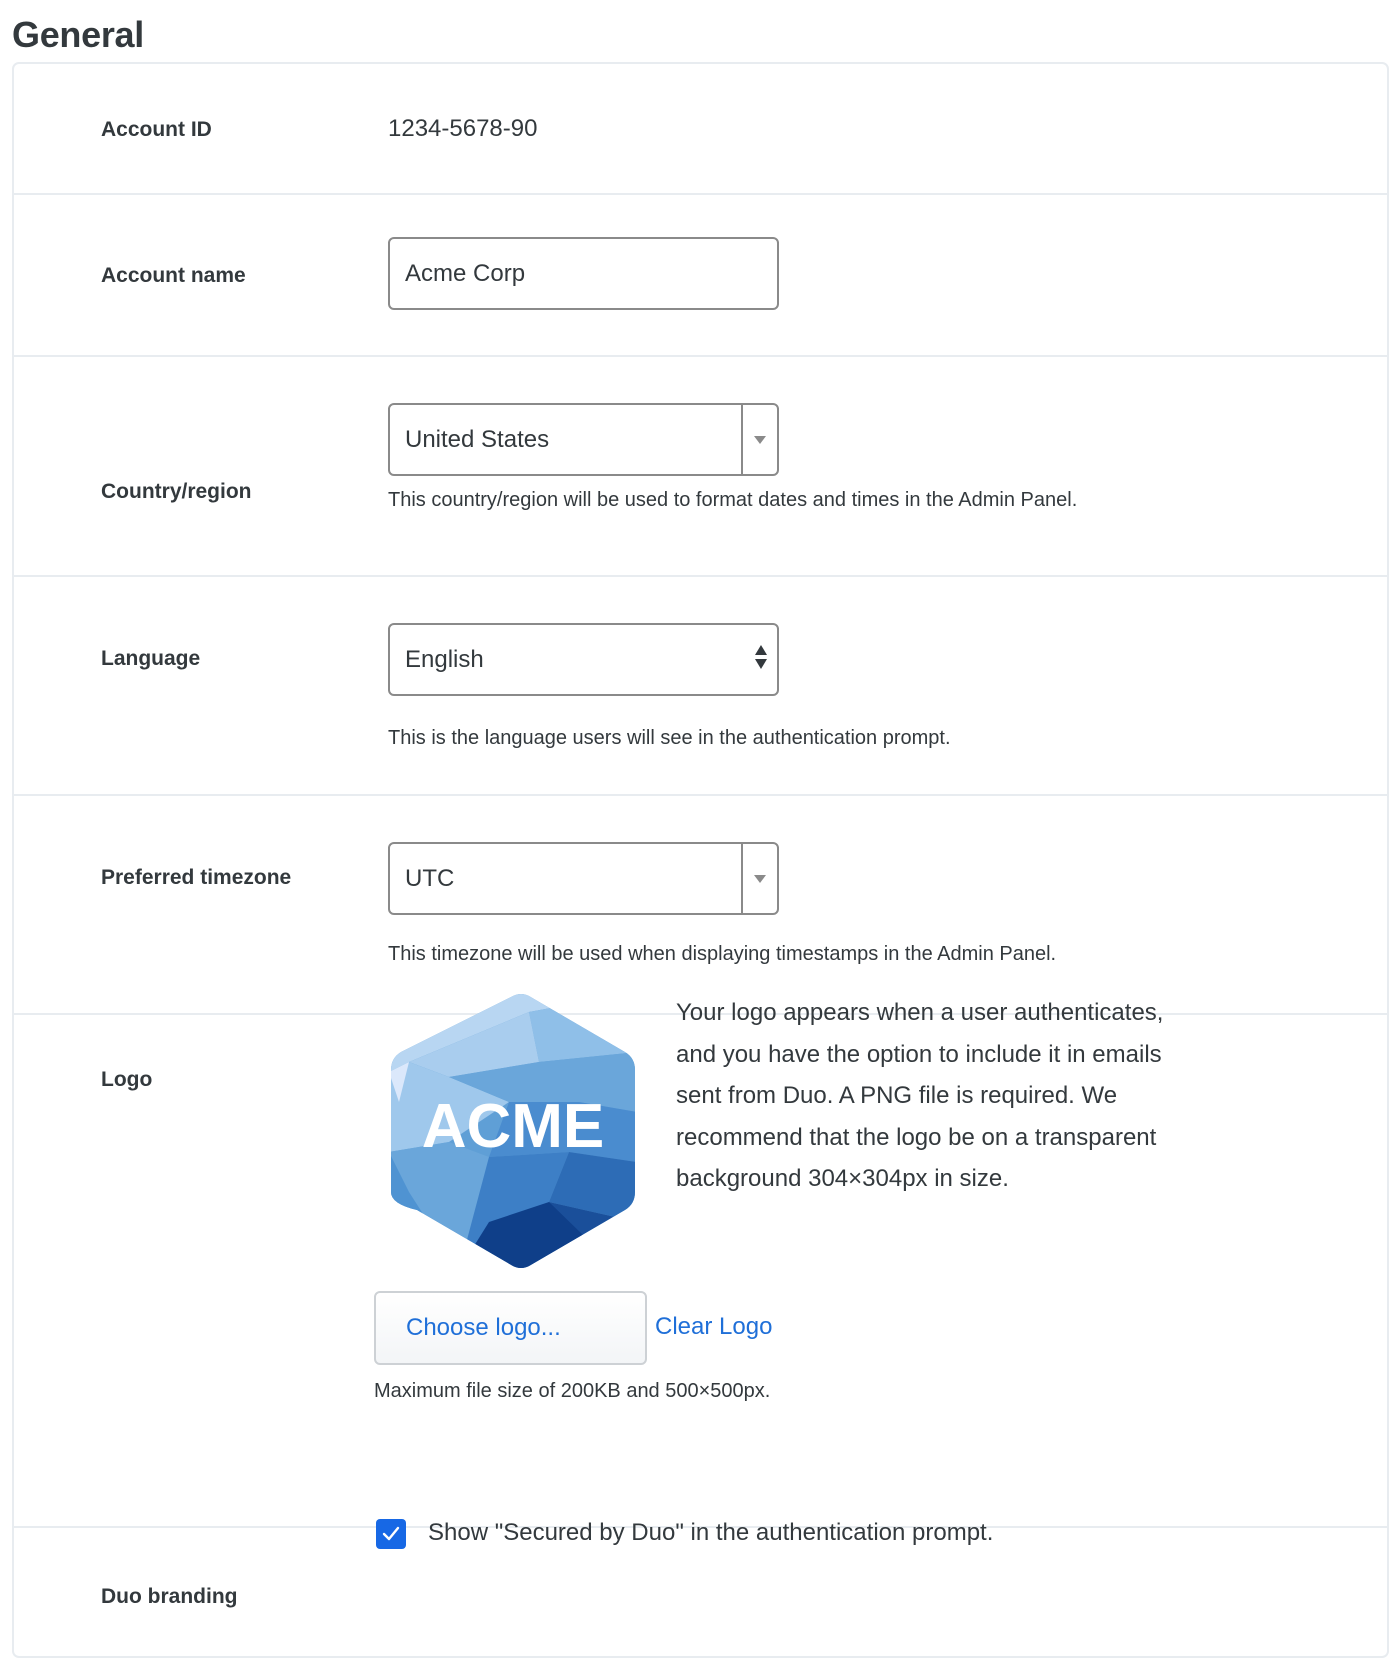  What do you see at coordinates (583, 878) in the screenshot?
I see `timezone-select: UTC` at bounding box center [583, 878].